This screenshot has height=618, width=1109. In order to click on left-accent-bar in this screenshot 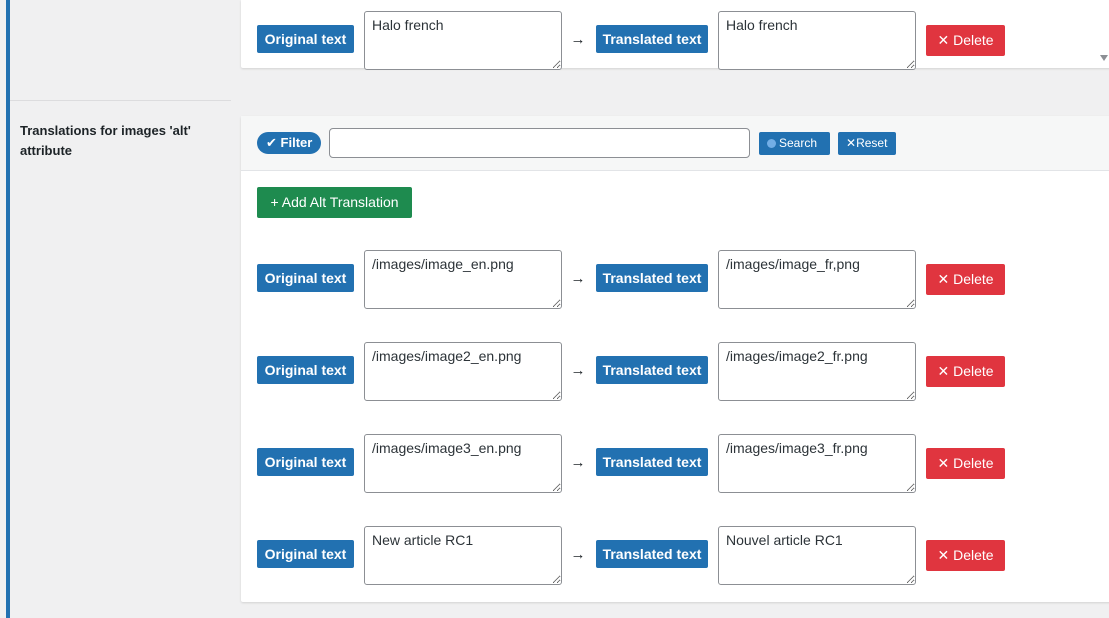, I will do `click(8, 309)`.